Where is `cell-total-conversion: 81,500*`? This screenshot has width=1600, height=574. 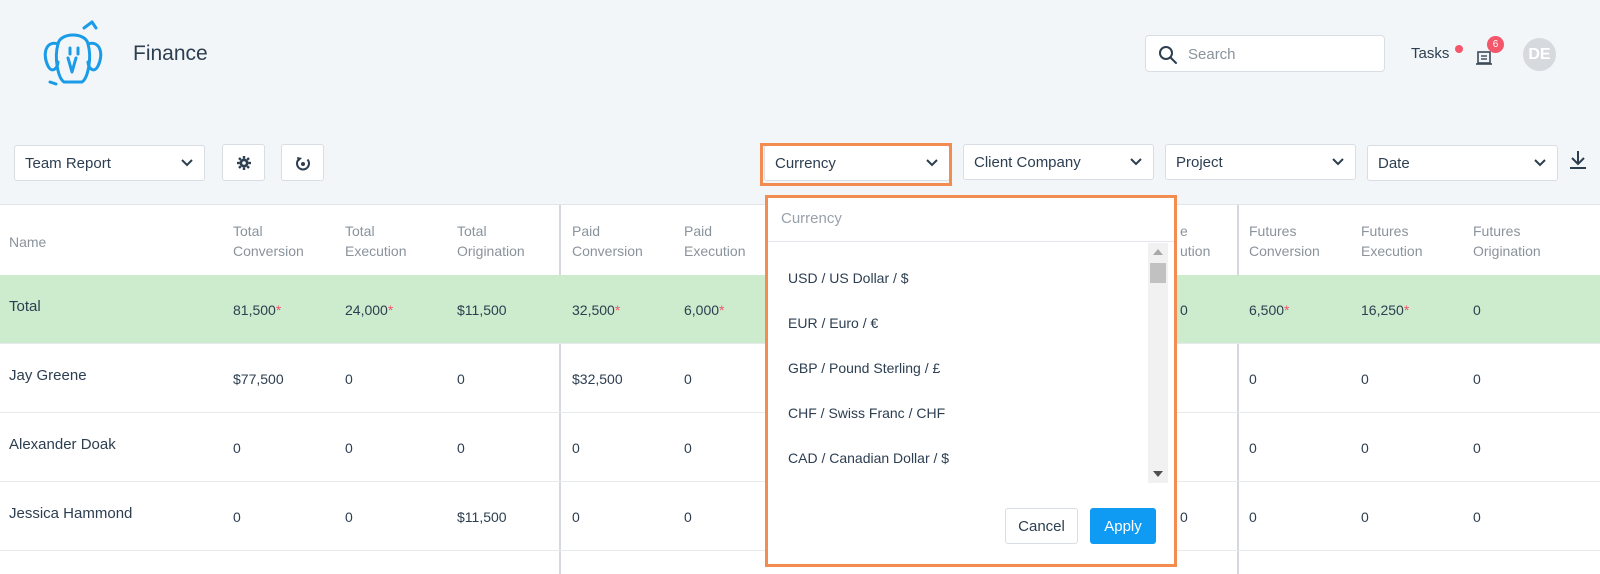 cell-total-conversion: 81,500* is located at coordinates (257, 310).